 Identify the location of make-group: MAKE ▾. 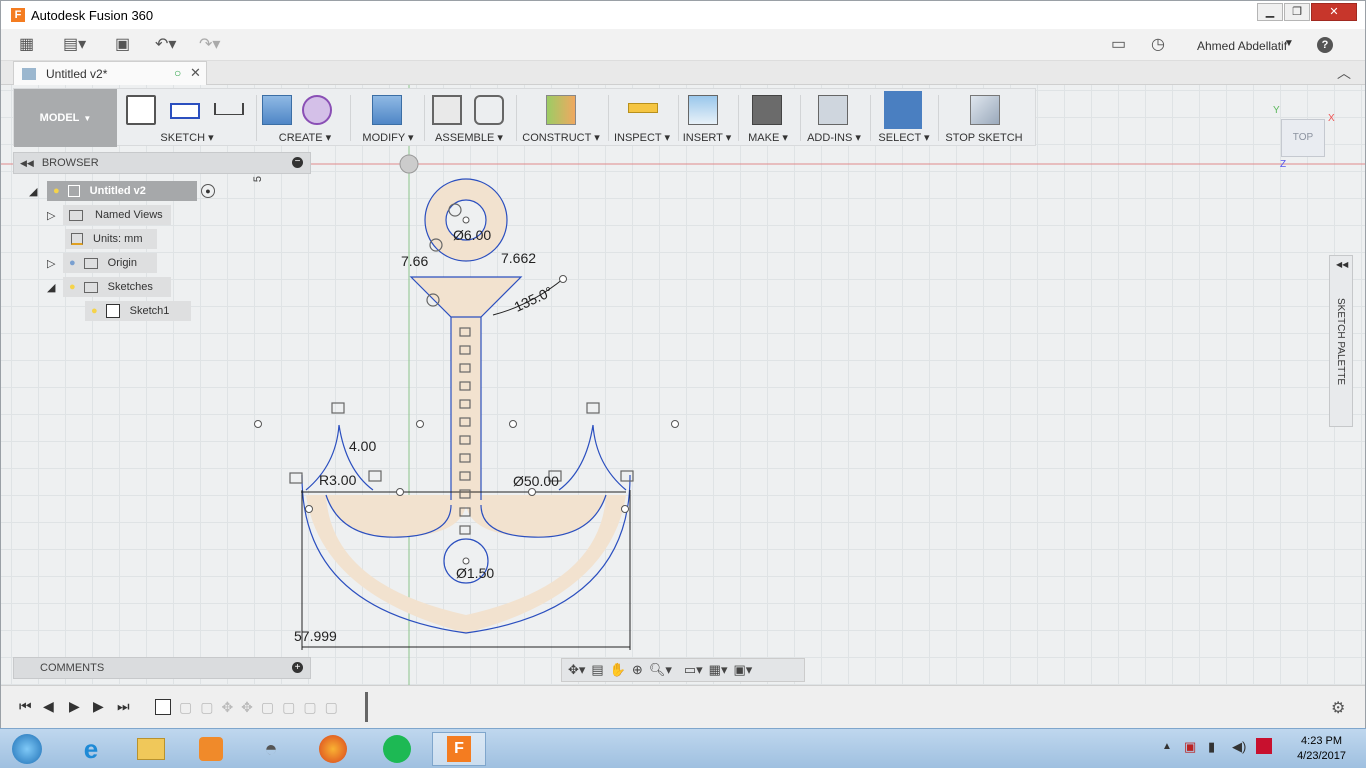
(768, 118).